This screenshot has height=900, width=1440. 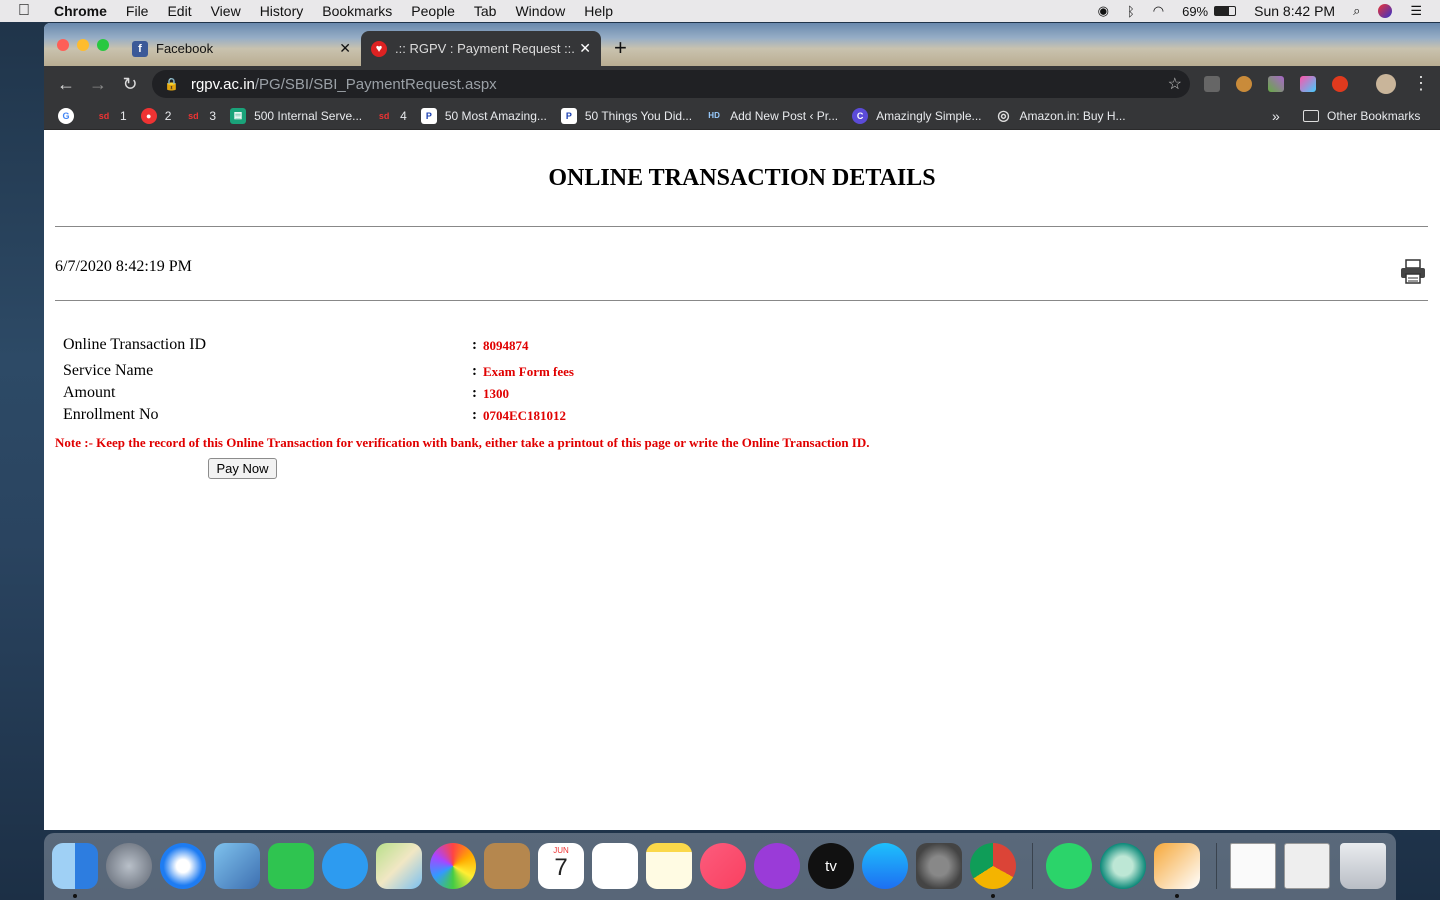 I want to click on profile-avatar, so click(x=1386, y=84).